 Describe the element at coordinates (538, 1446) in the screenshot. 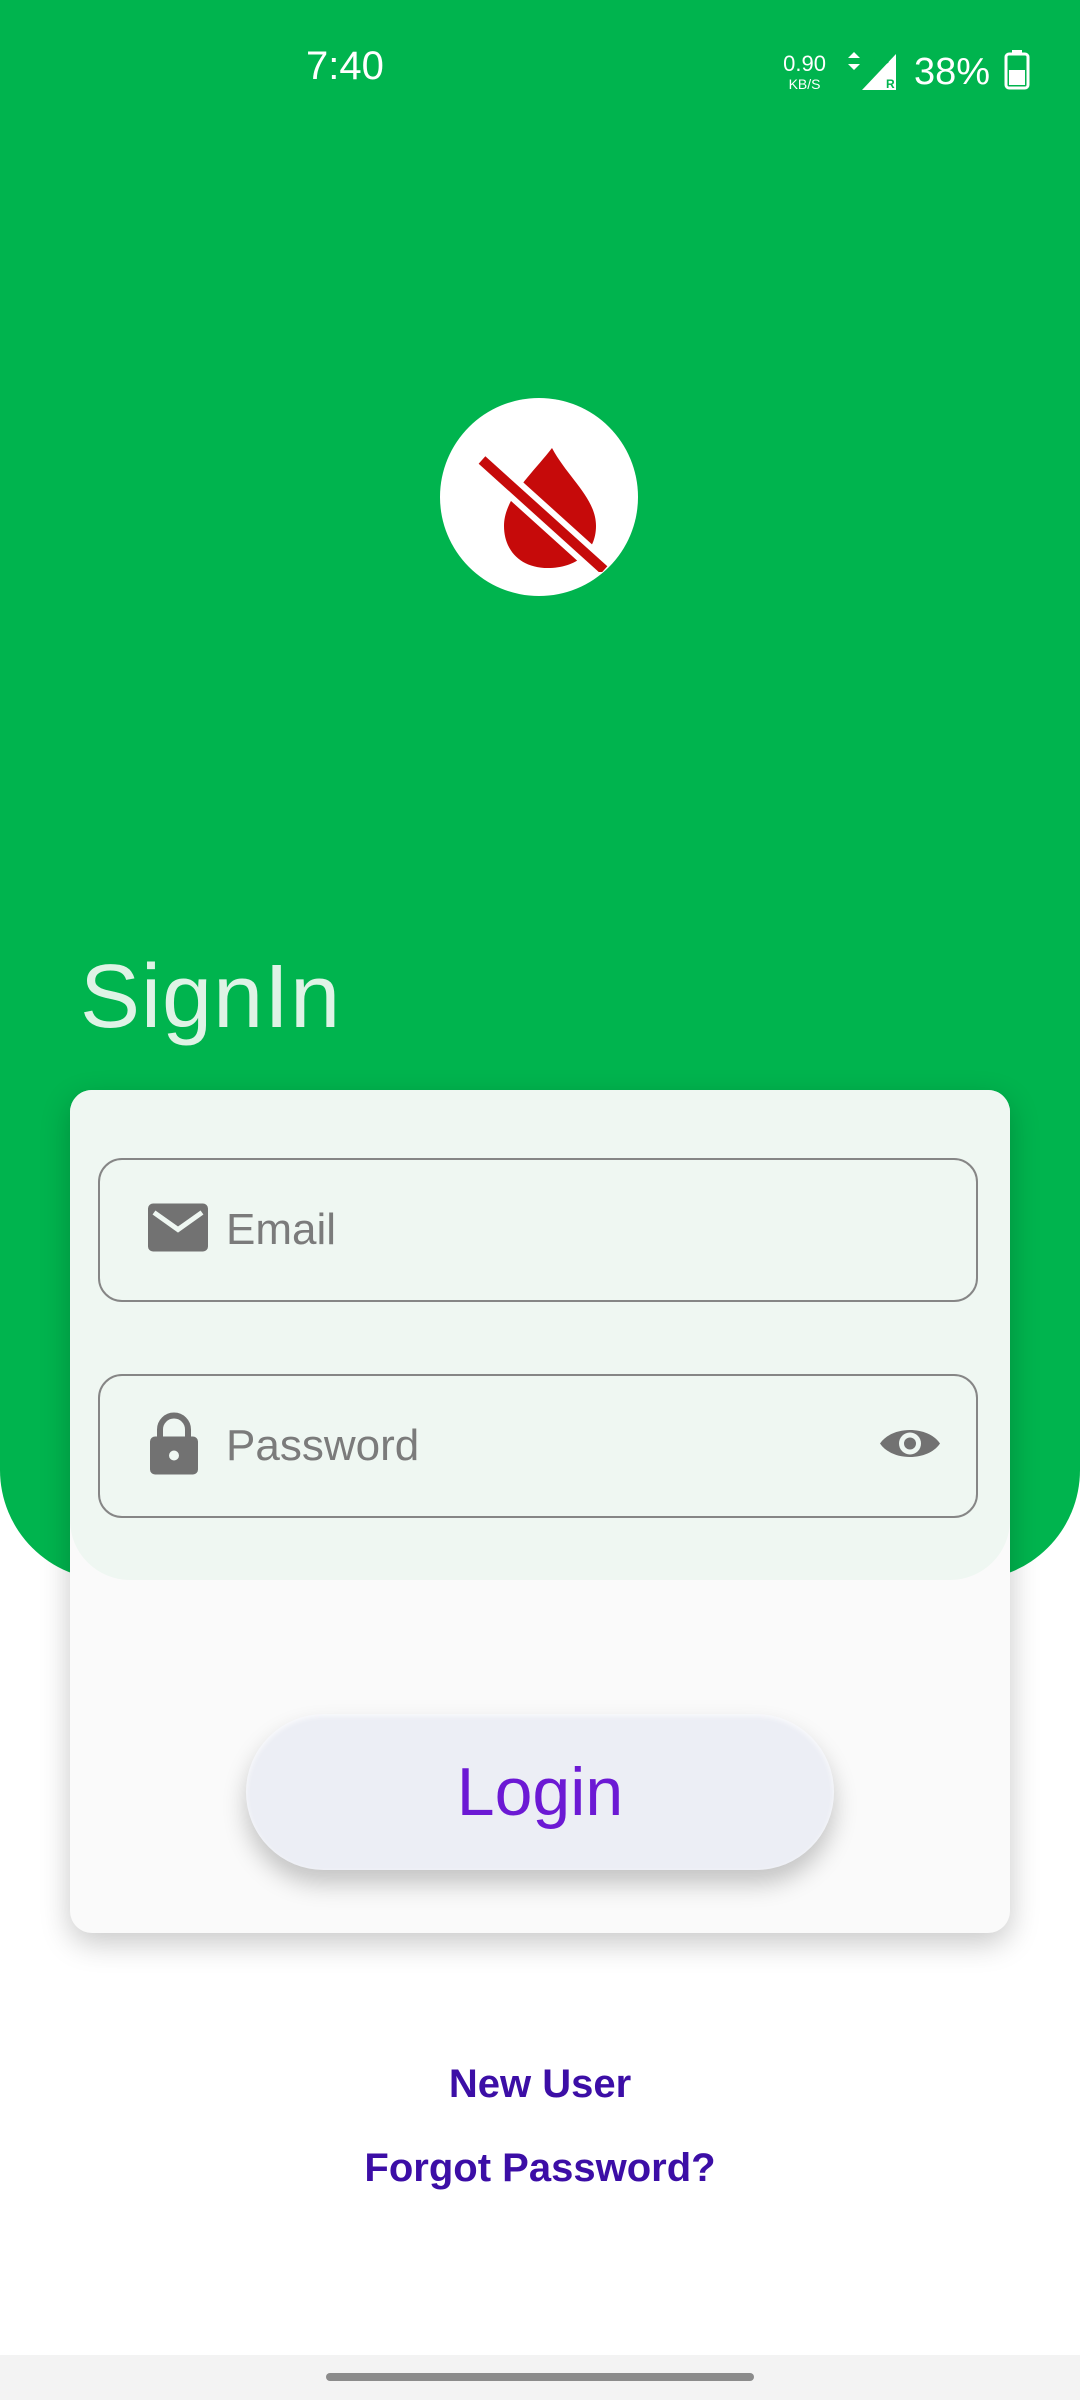

I see `password-field: Password` at that location.